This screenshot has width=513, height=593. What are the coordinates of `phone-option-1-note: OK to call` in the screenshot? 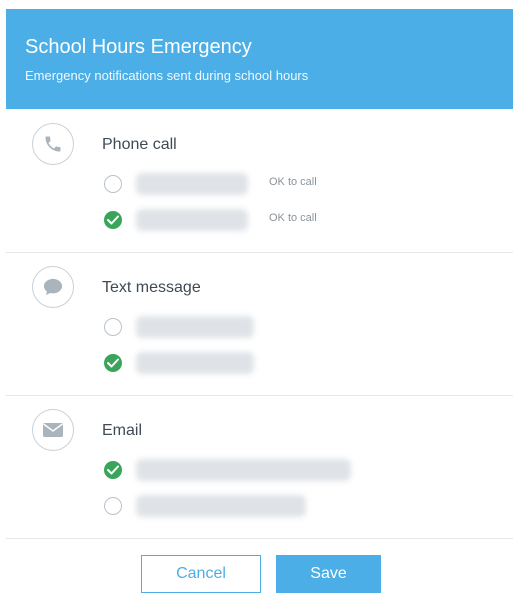 It's located at (293, 182).